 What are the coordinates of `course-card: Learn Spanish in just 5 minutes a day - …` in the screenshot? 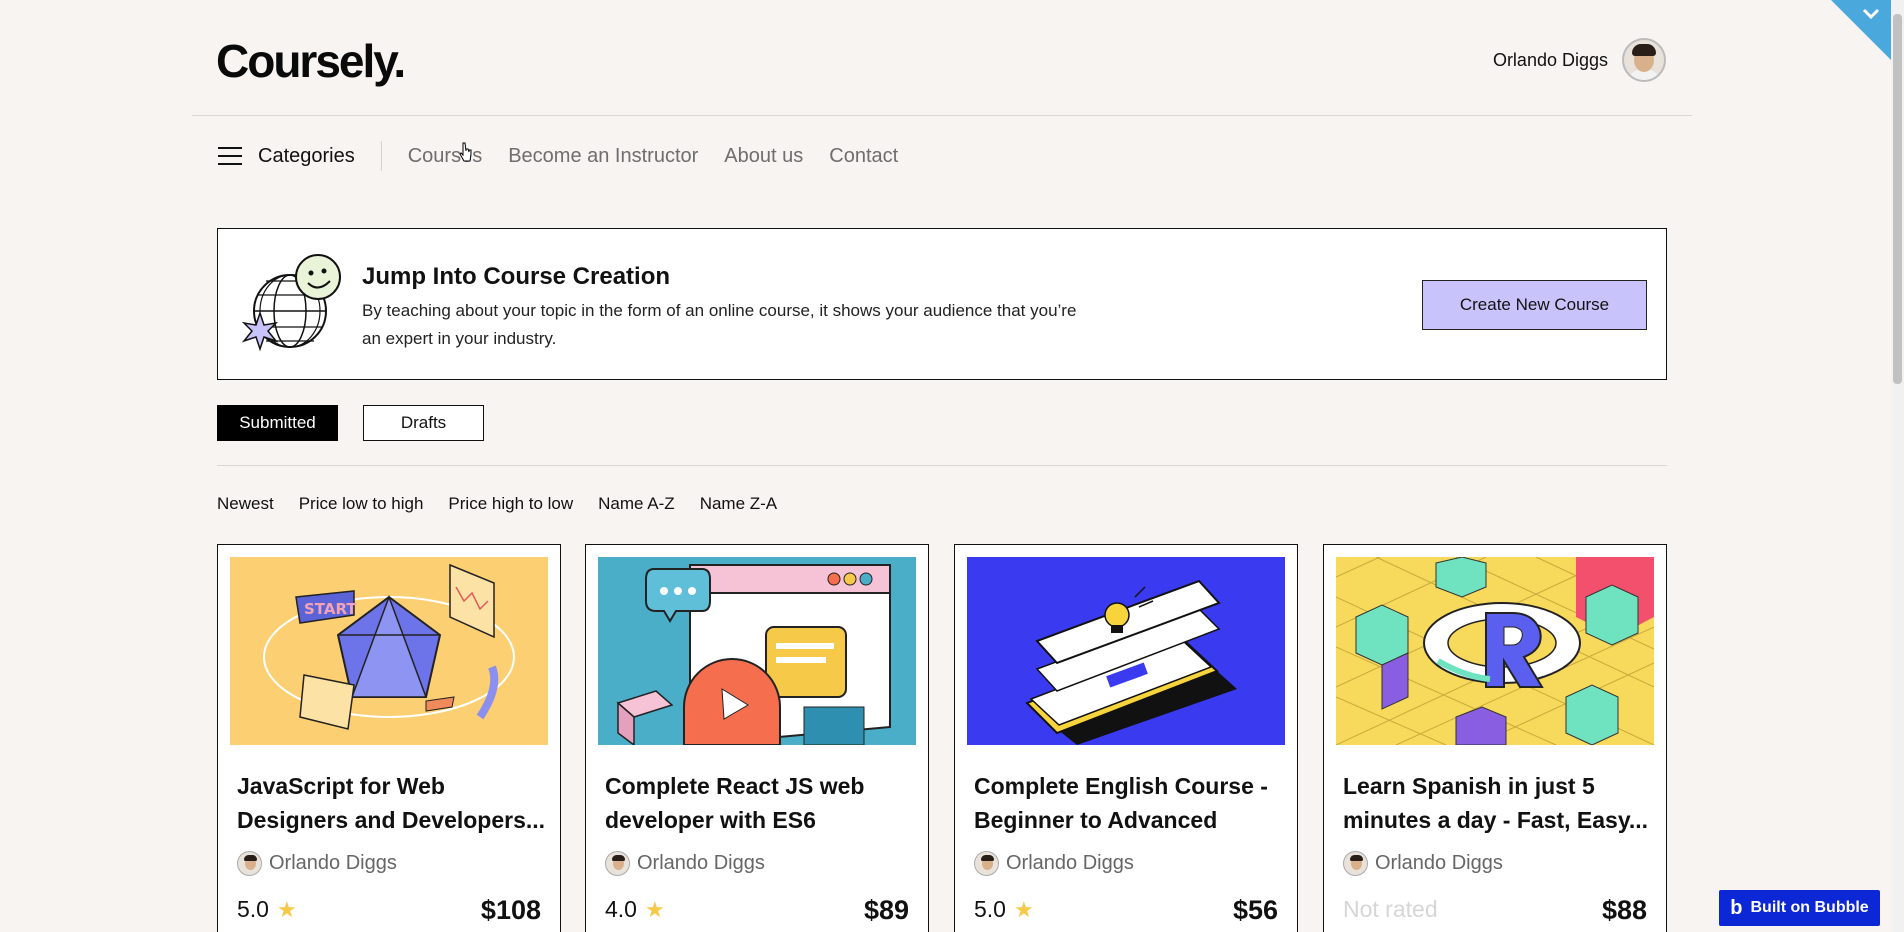 It's located at (1495, 738).